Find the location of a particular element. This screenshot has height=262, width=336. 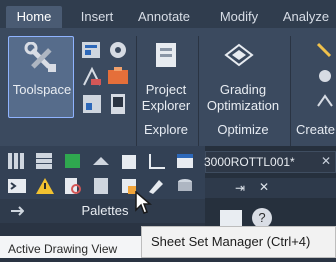

pin-icon is located at coordinates (17, 211).